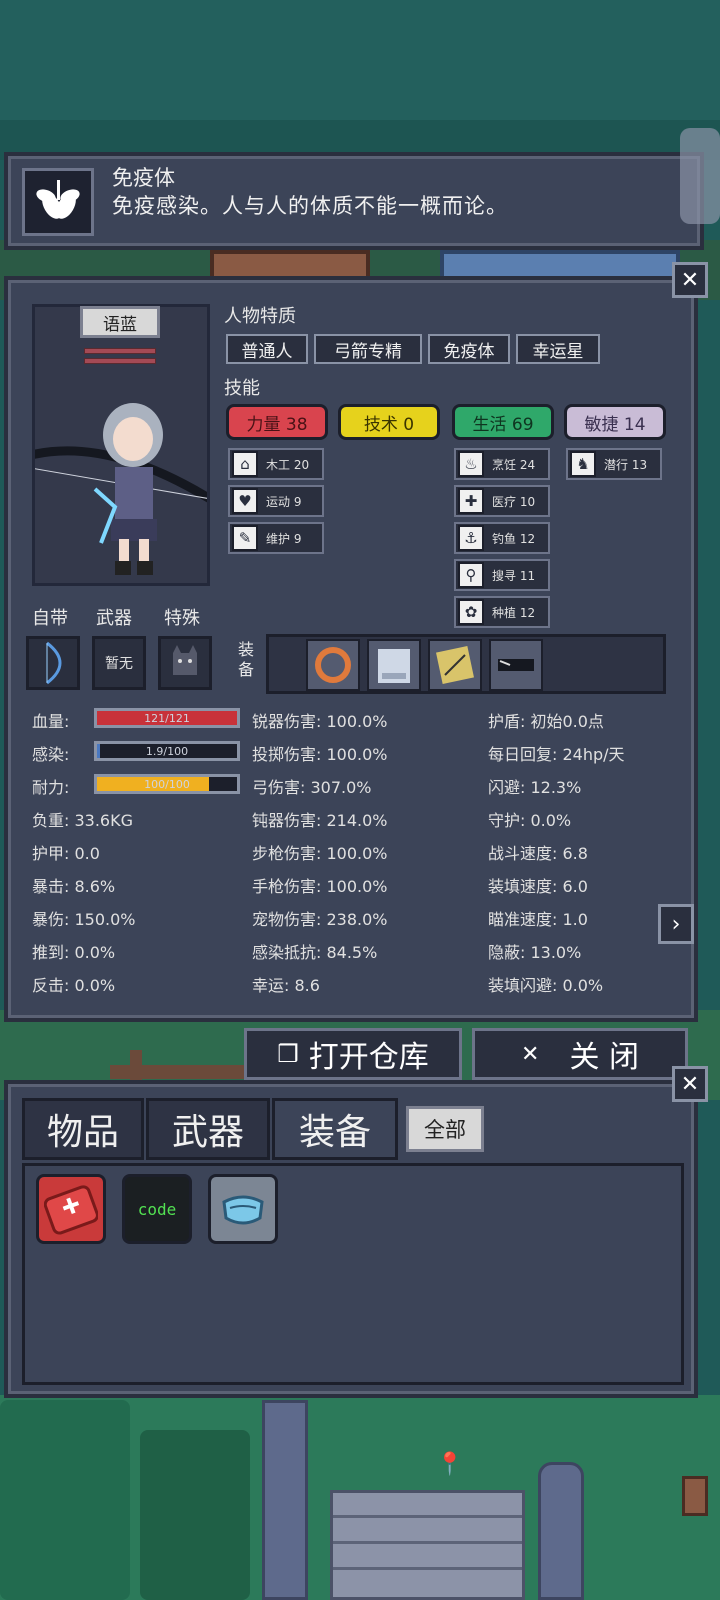  I want to click on sub-skill-carpentry: ⌂ 木工 20, so click(276, 464).